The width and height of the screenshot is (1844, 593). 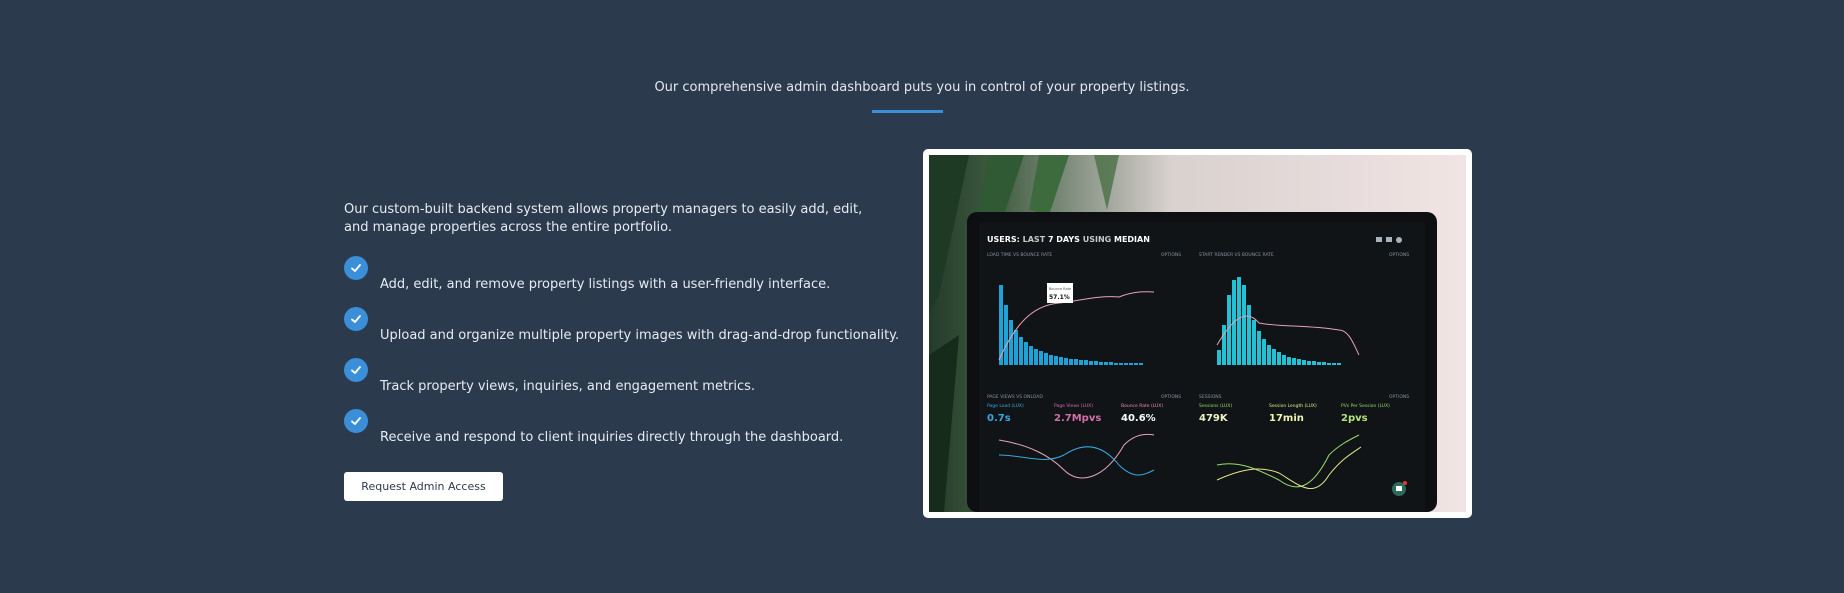 I want to click on notification-dot, so click(x=1405, y=483).